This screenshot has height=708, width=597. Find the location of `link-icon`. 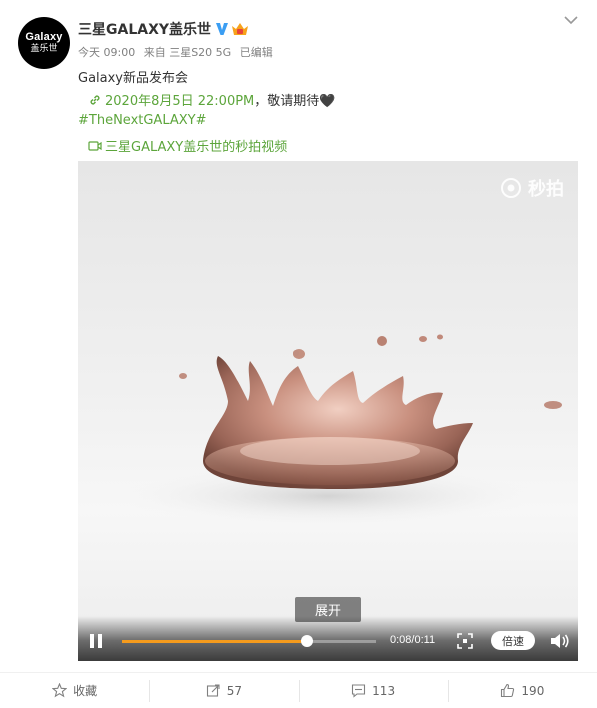

link-icon is located at coordinates (95, 99).